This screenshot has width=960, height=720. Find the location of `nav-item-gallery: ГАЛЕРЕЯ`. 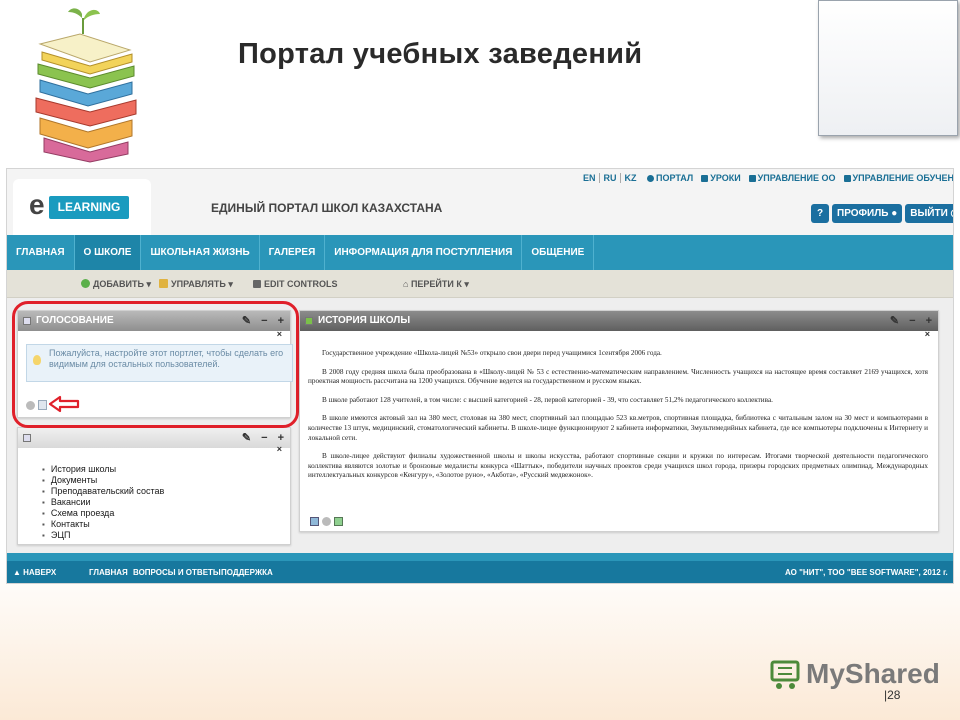

nav-item-gallery: ГАЛЕРЕЯ is located at coordinates (293, 252).